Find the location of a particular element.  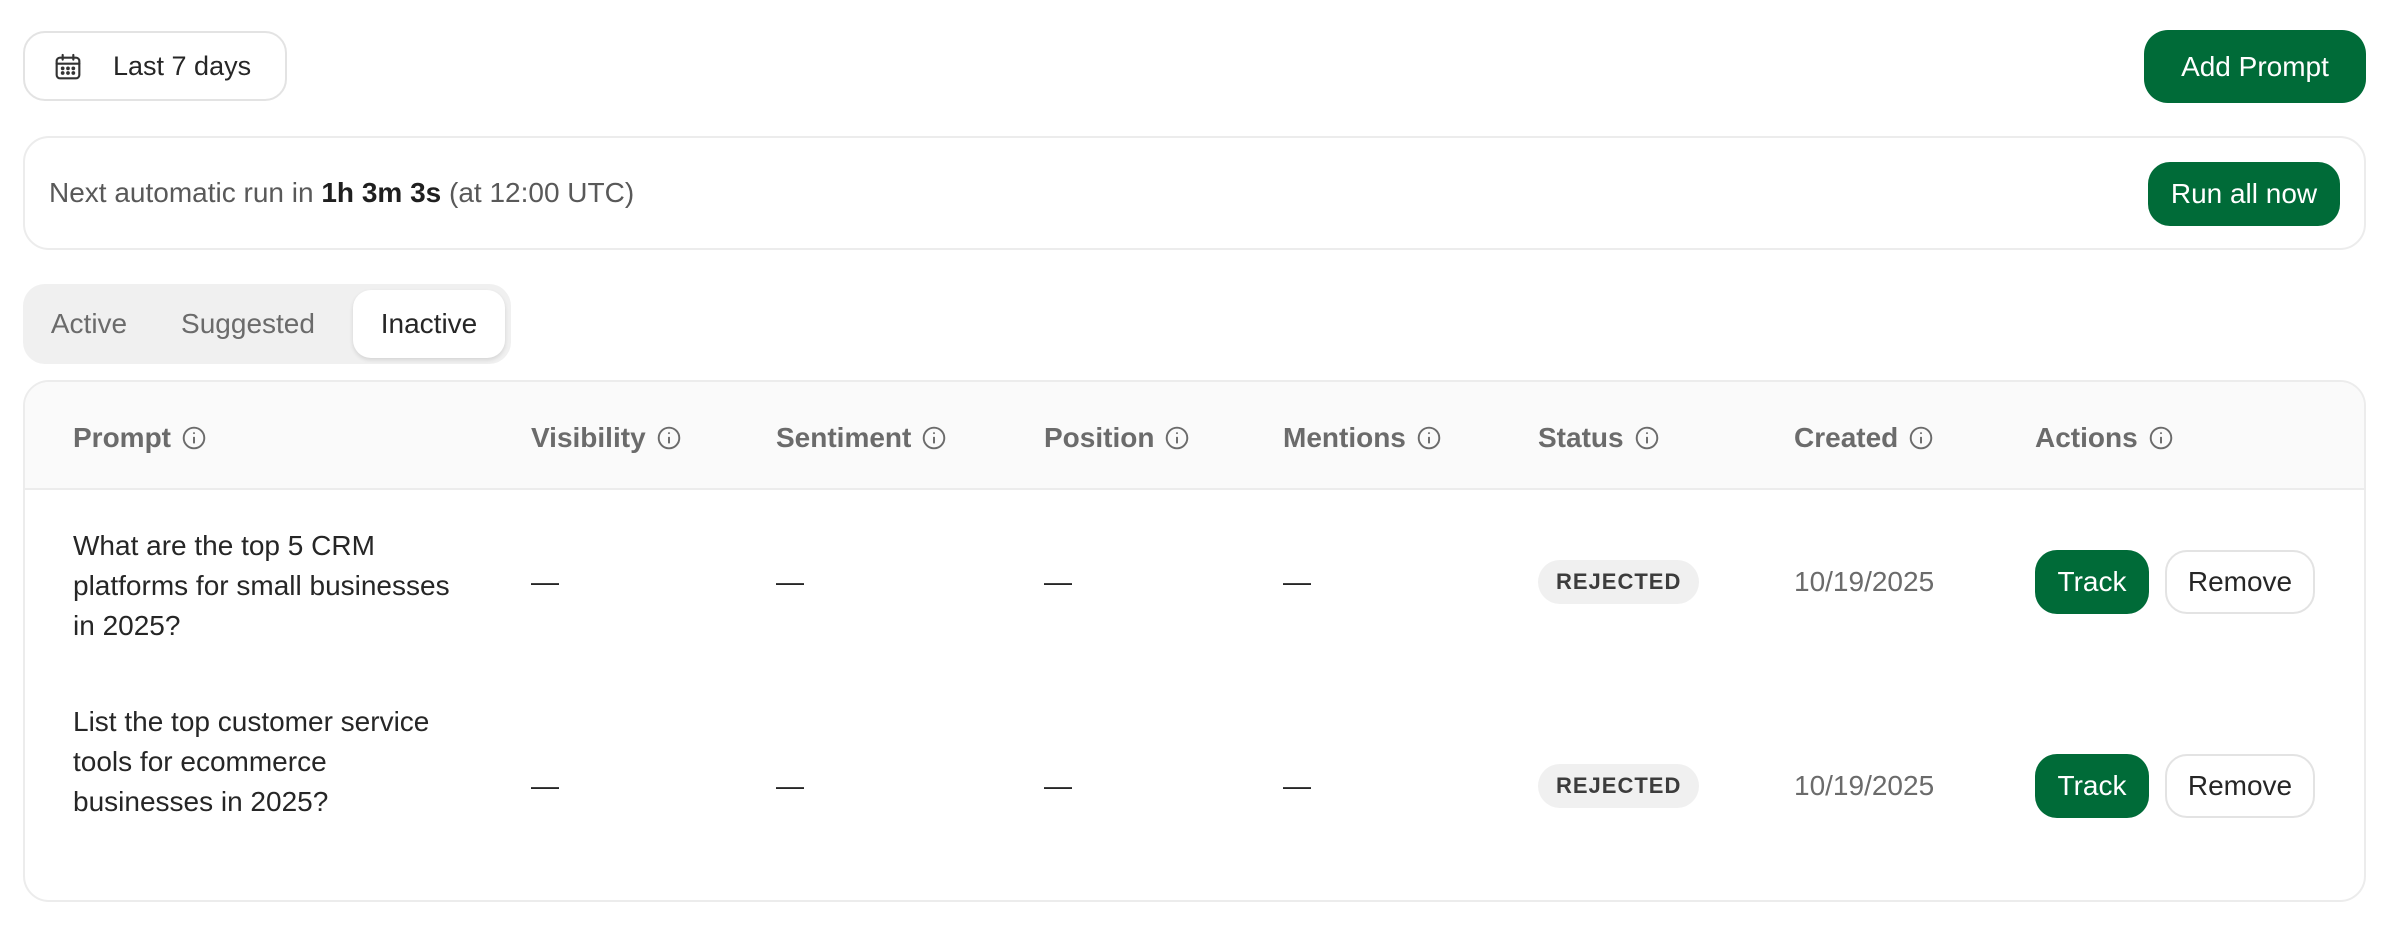

column-label: Position is located at coordinates (1099, 437).